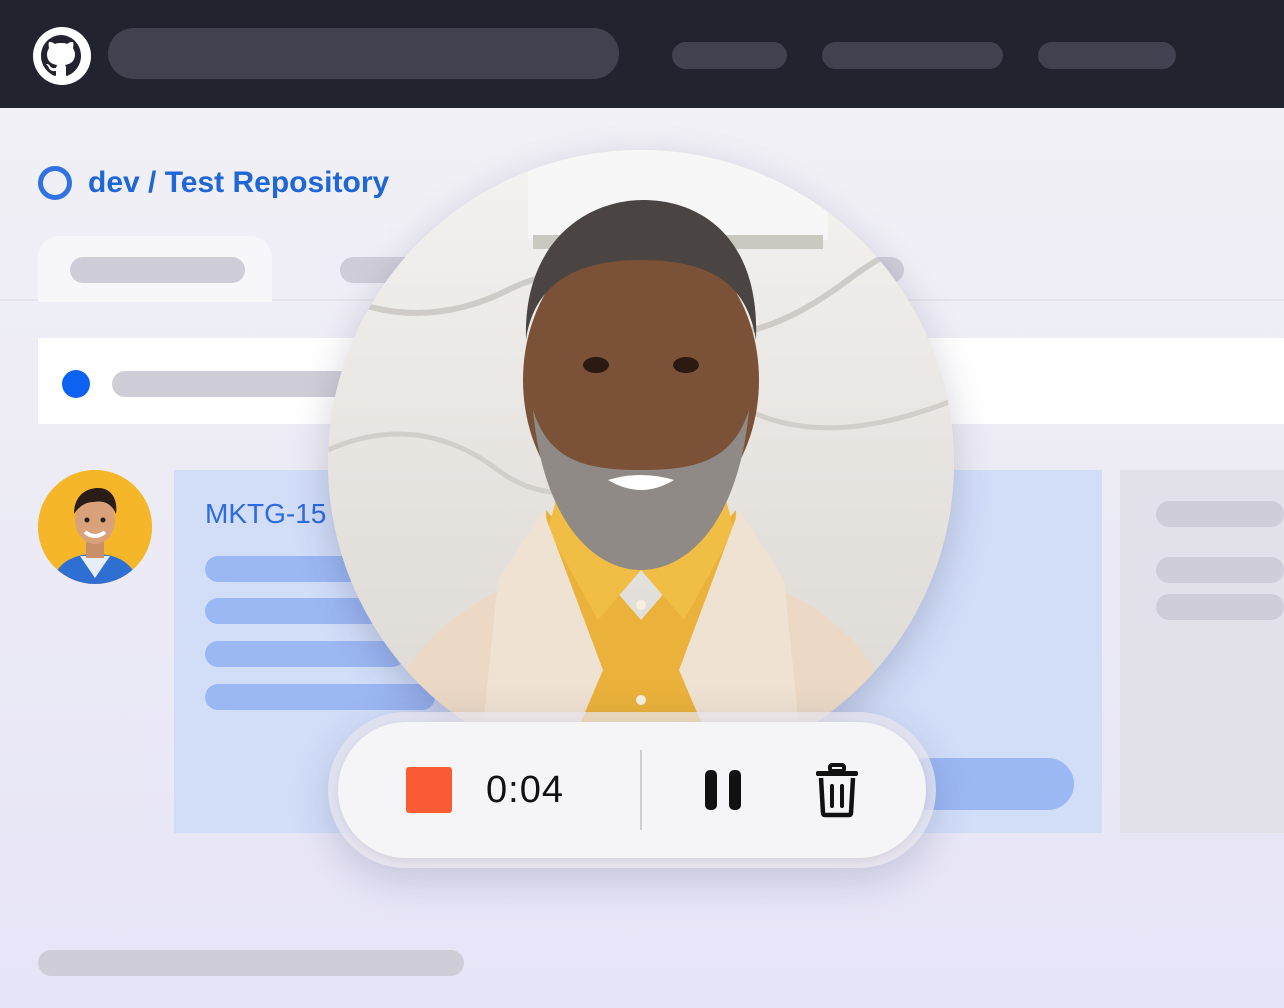 The height and width of the screenshot is (1008, 1284). What do you see at coordinates (363, 53) in the screenshot?
I see `search-input` at bounding box center [363, 53].